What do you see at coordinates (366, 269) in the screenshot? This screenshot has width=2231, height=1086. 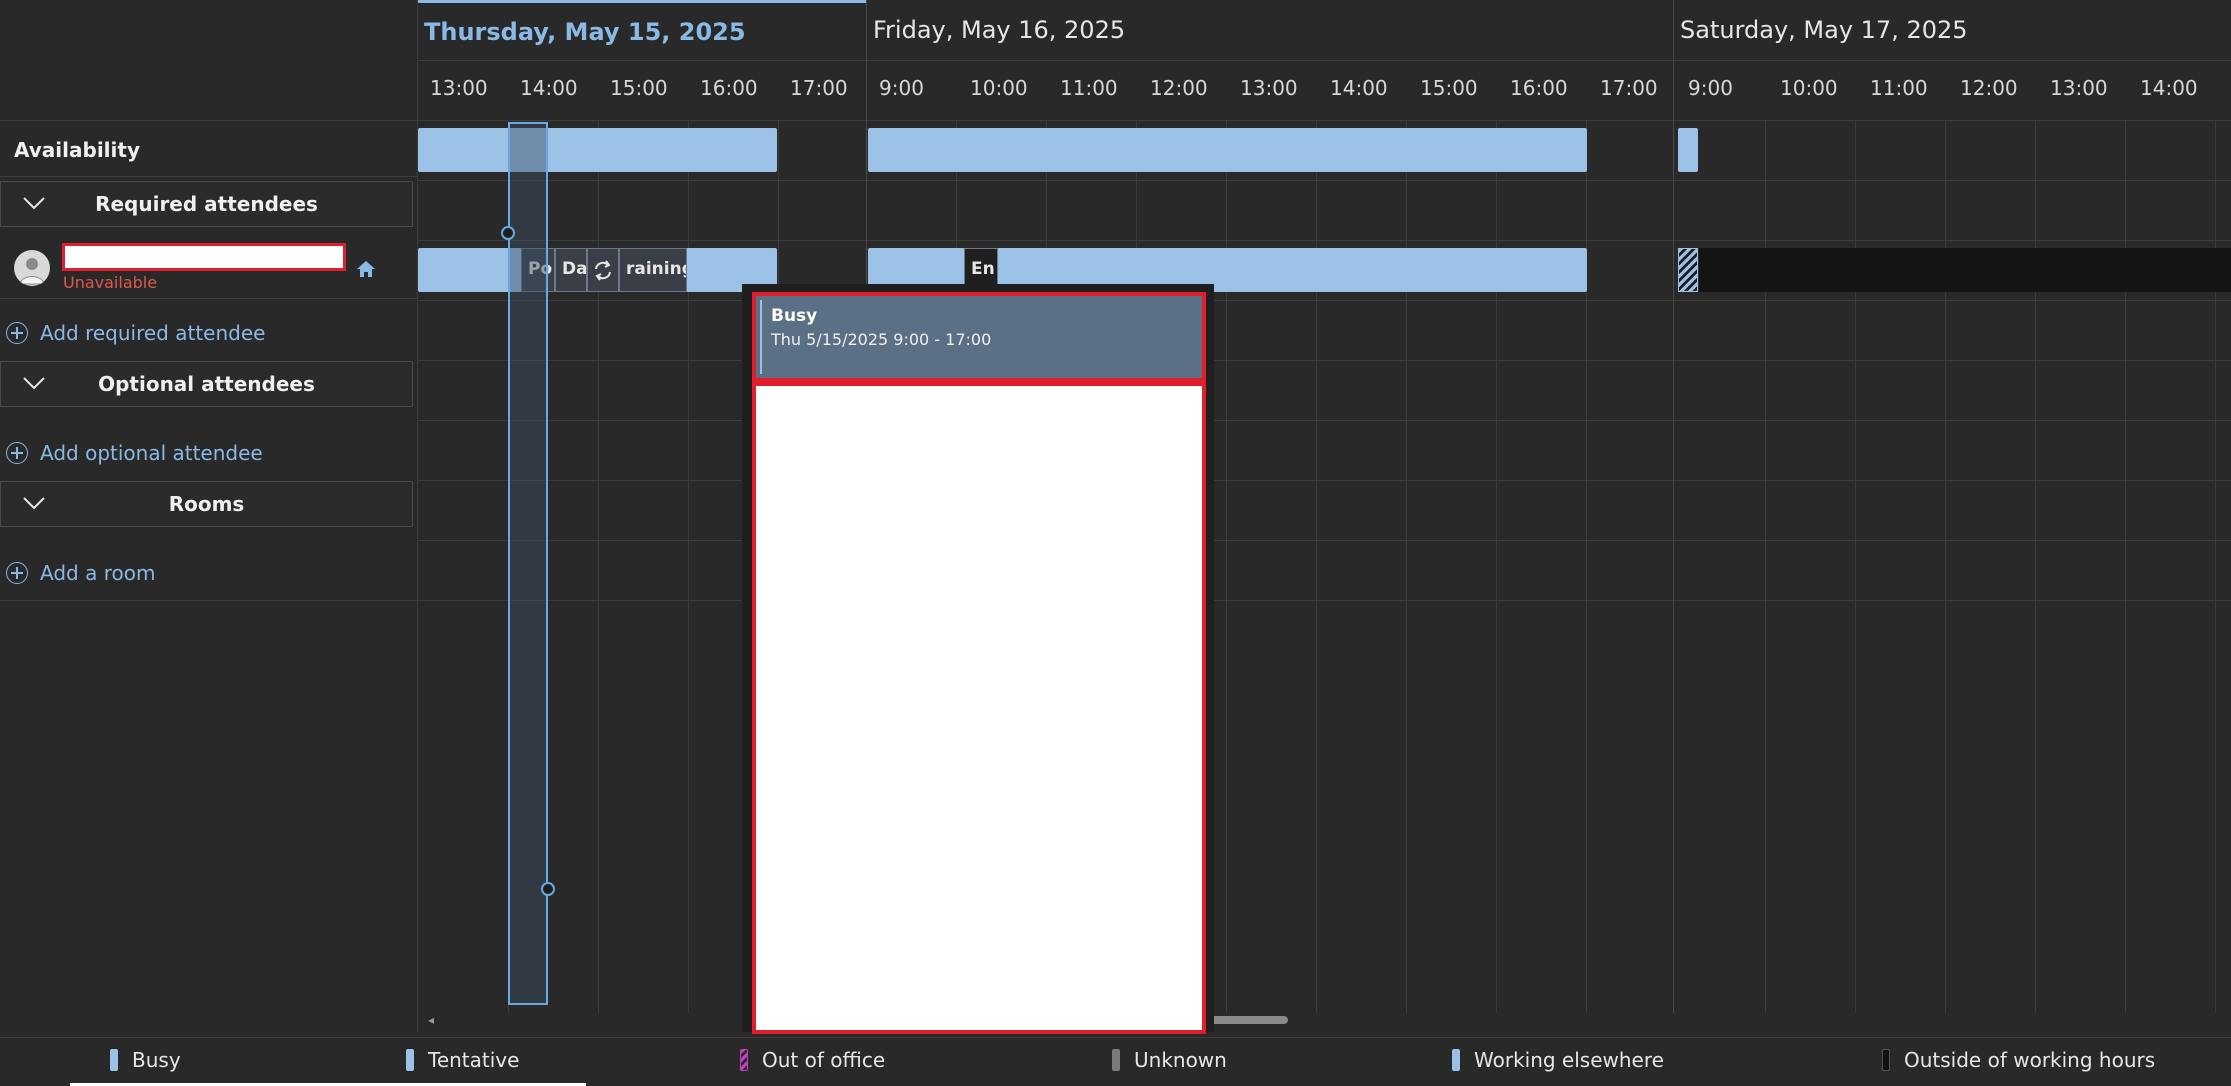 I see `home-icon` at bounding box center [366, 269].